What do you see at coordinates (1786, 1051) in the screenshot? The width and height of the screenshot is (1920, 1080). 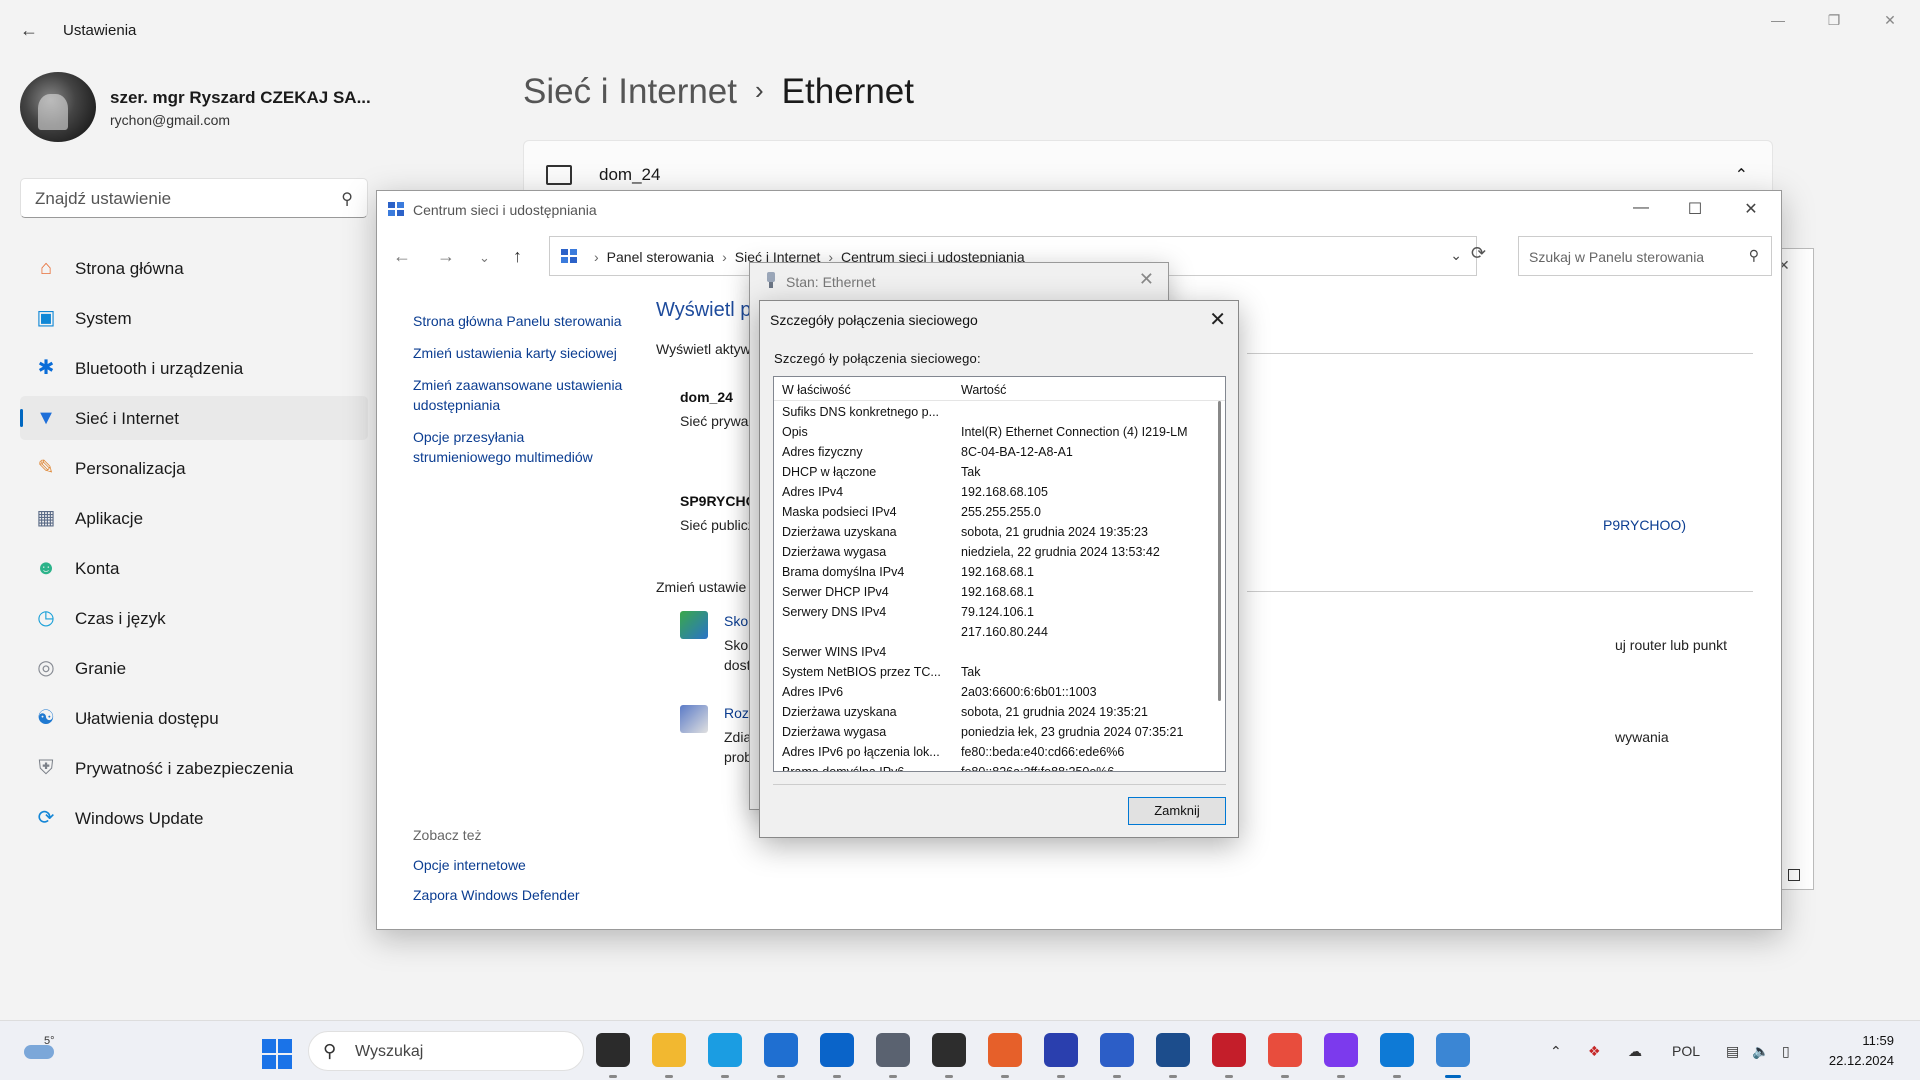 I see `battery-icon: ▯` at bounding box center [1786, 1051].